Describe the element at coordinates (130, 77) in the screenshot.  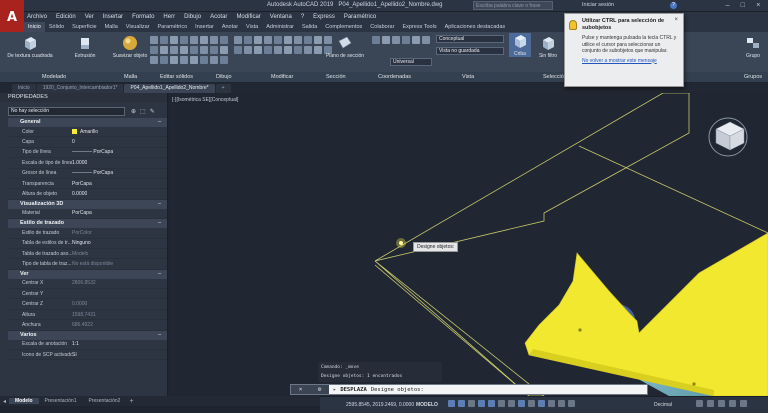
I see `panel-malla: Malla` at that location.